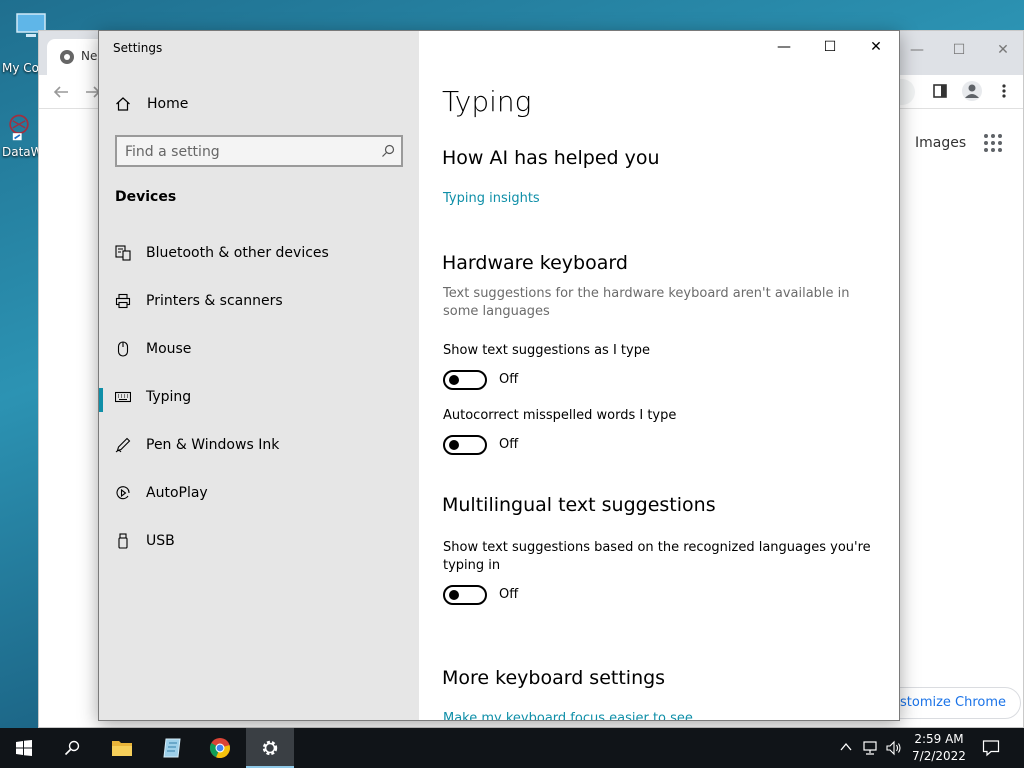 The height and width of the screenshot is (768, 1024). Describe the element at coordinates (160, 541) in the screenshot. I see `nav-item-label: USB` at that location.